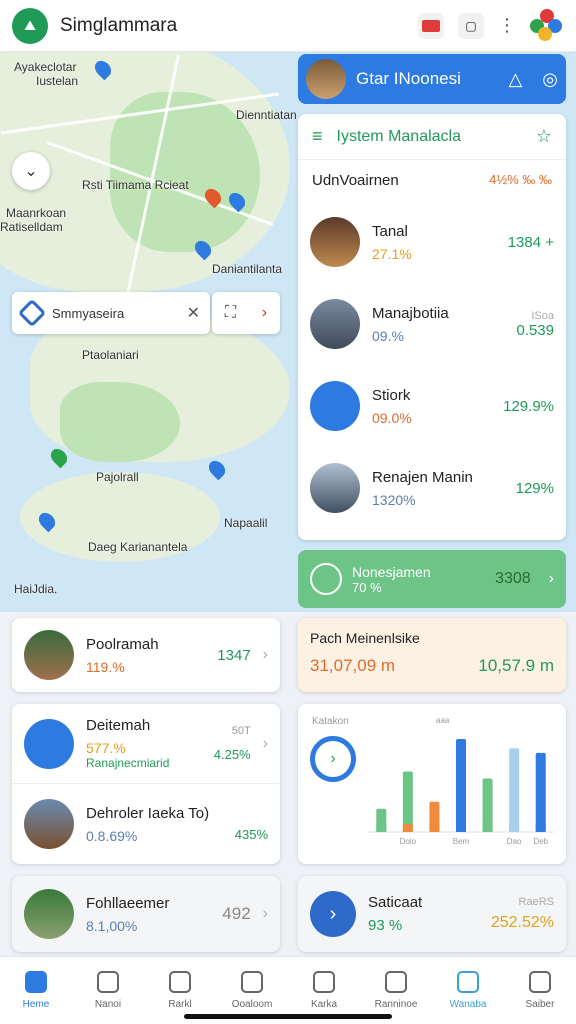  What do you see at coordinates (391, 395) in the screenshot?
I see `row-name: Stiork` at bounding box center [391, 395].